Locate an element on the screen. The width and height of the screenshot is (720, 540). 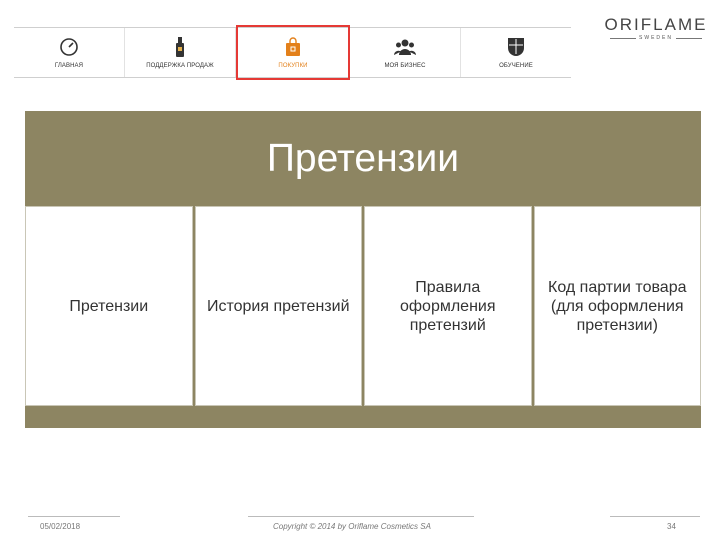
footer-date: 05/02/2018 is located at coordinates (60, 526).